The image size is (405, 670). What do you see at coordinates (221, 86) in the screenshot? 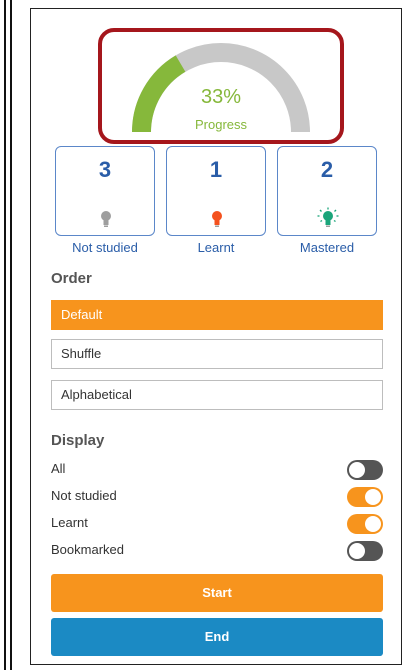
I see `gauge-highlight-box` at bounding box center [221, 86].